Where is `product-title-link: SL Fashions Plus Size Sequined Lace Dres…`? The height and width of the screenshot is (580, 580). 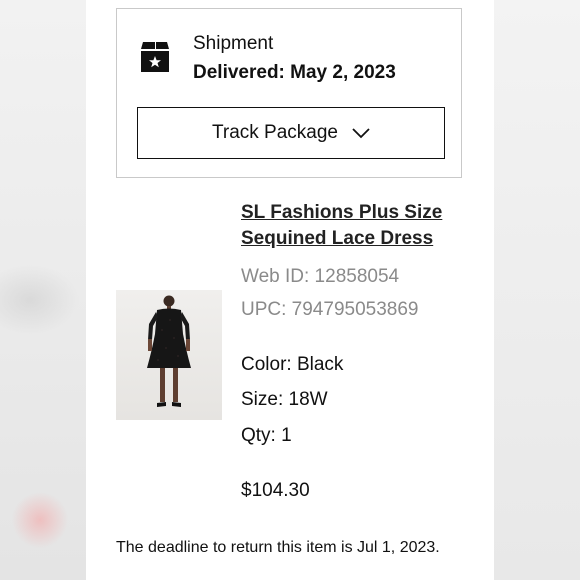 product-title-link: SL Fashions Plus Size Sequined Lace Dres… is located at coordinates (361, 226).